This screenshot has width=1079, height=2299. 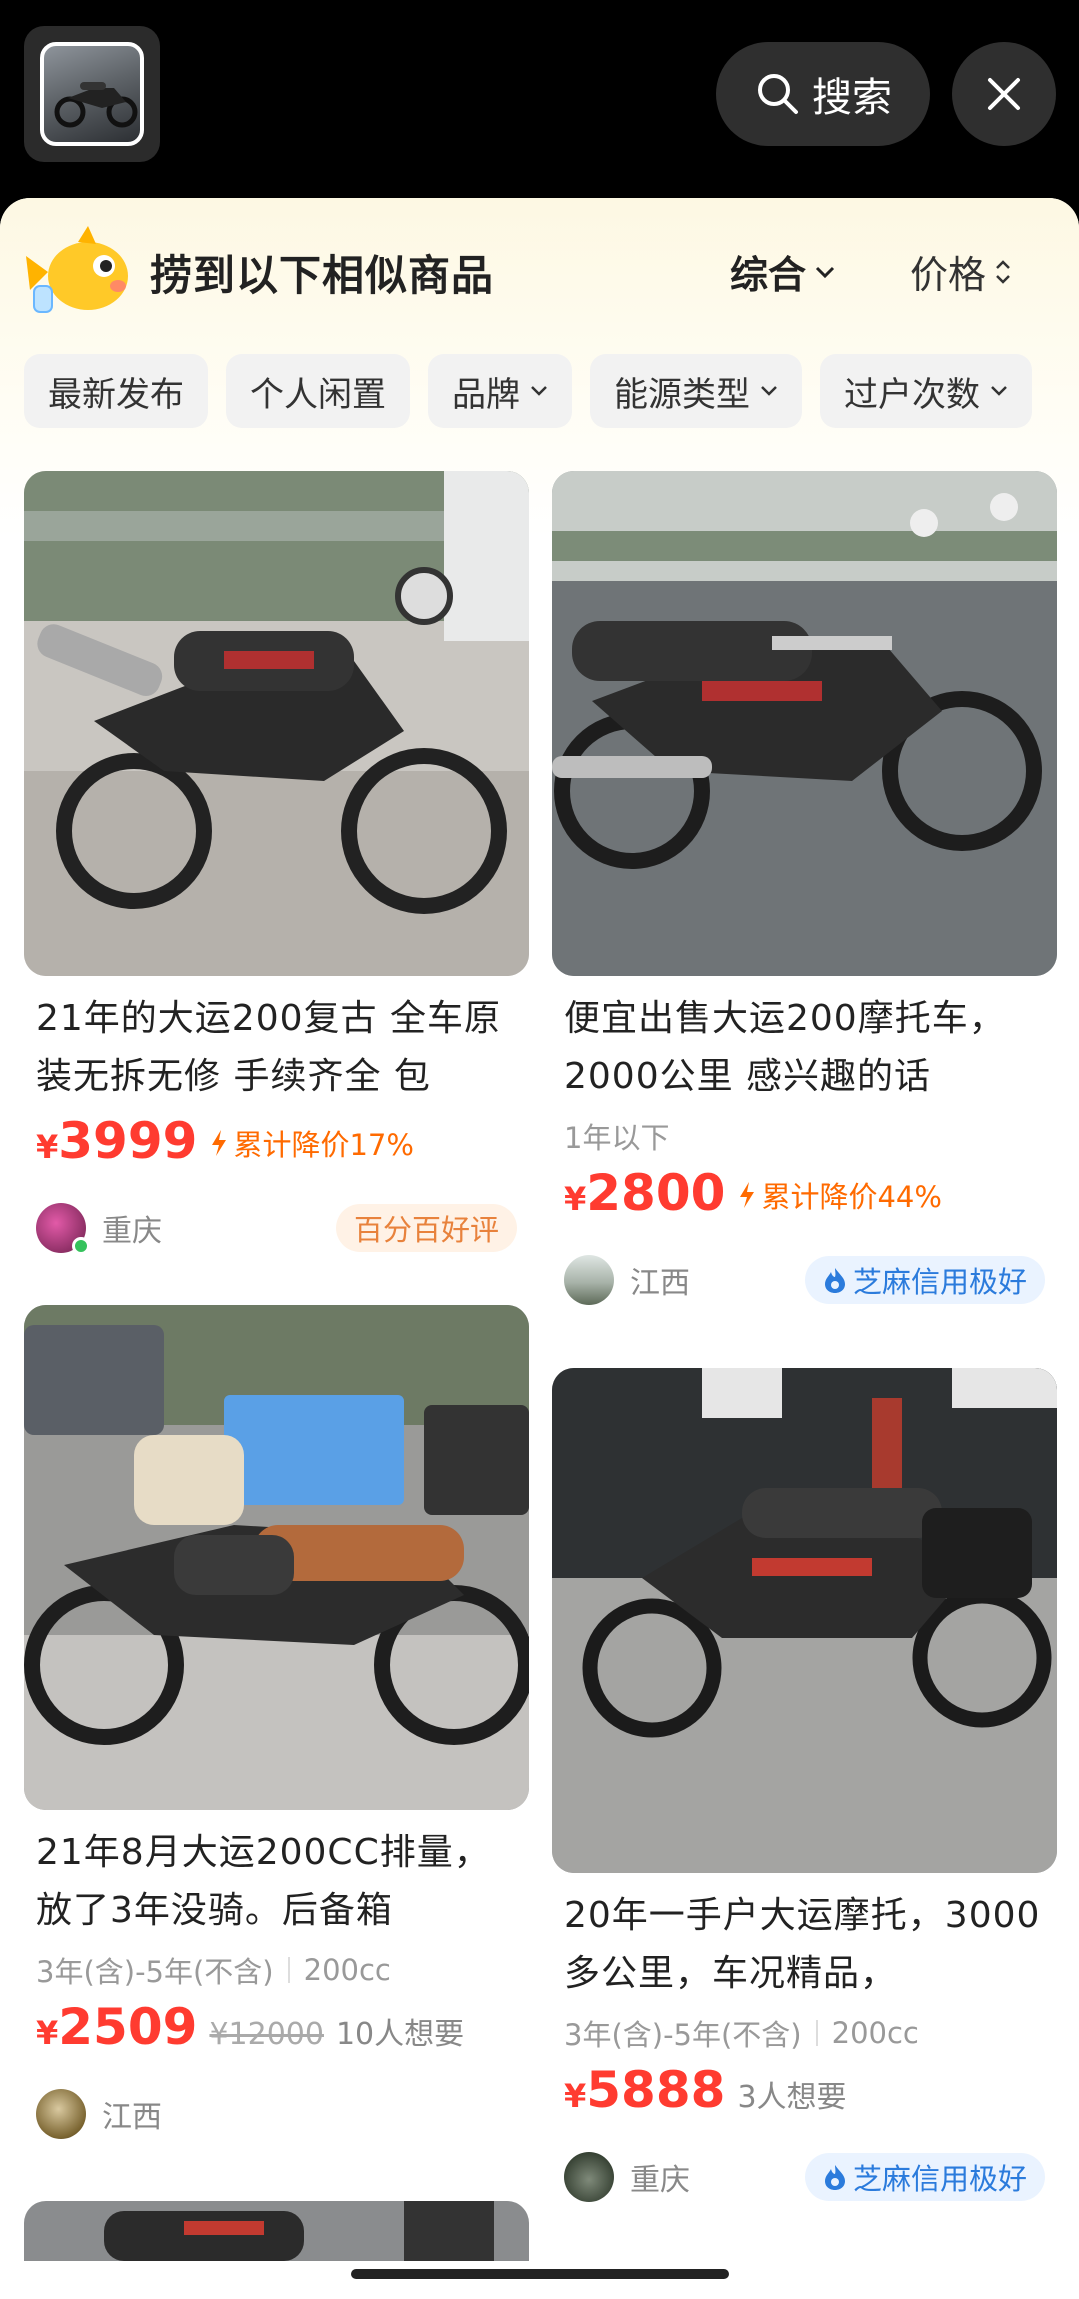 I want to click on query-image, so click(x=92, y=94).